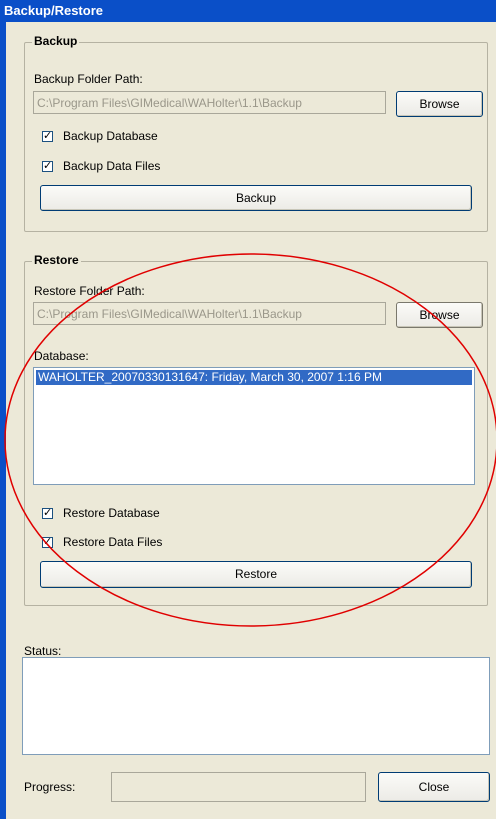 The width and height of the screenshot is (496, 819). What do you see at coordinates (61, 356) in the screenshot?
I see `database-label: Database:` at bounding box center [61, 356].